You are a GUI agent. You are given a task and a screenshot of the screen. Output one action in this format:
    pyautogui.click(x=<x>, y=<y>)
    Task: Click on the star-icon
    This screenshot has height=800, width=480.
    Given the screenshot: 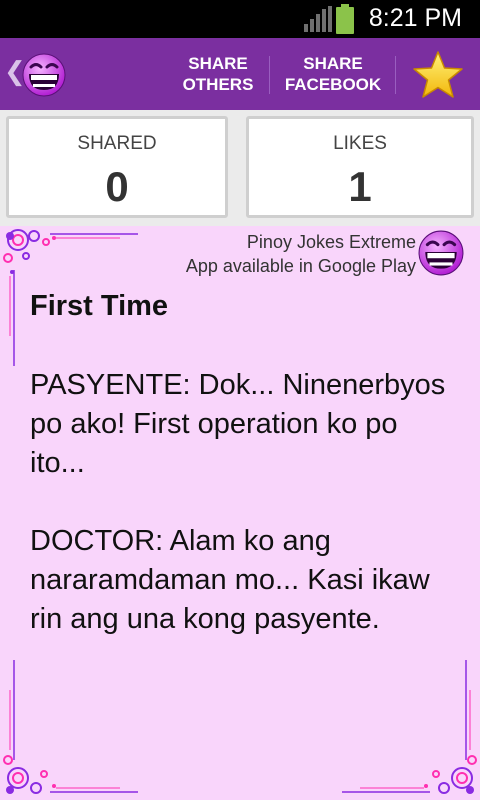 What is the action you would take?
    pyautogui.click(x=438, y=75)
    